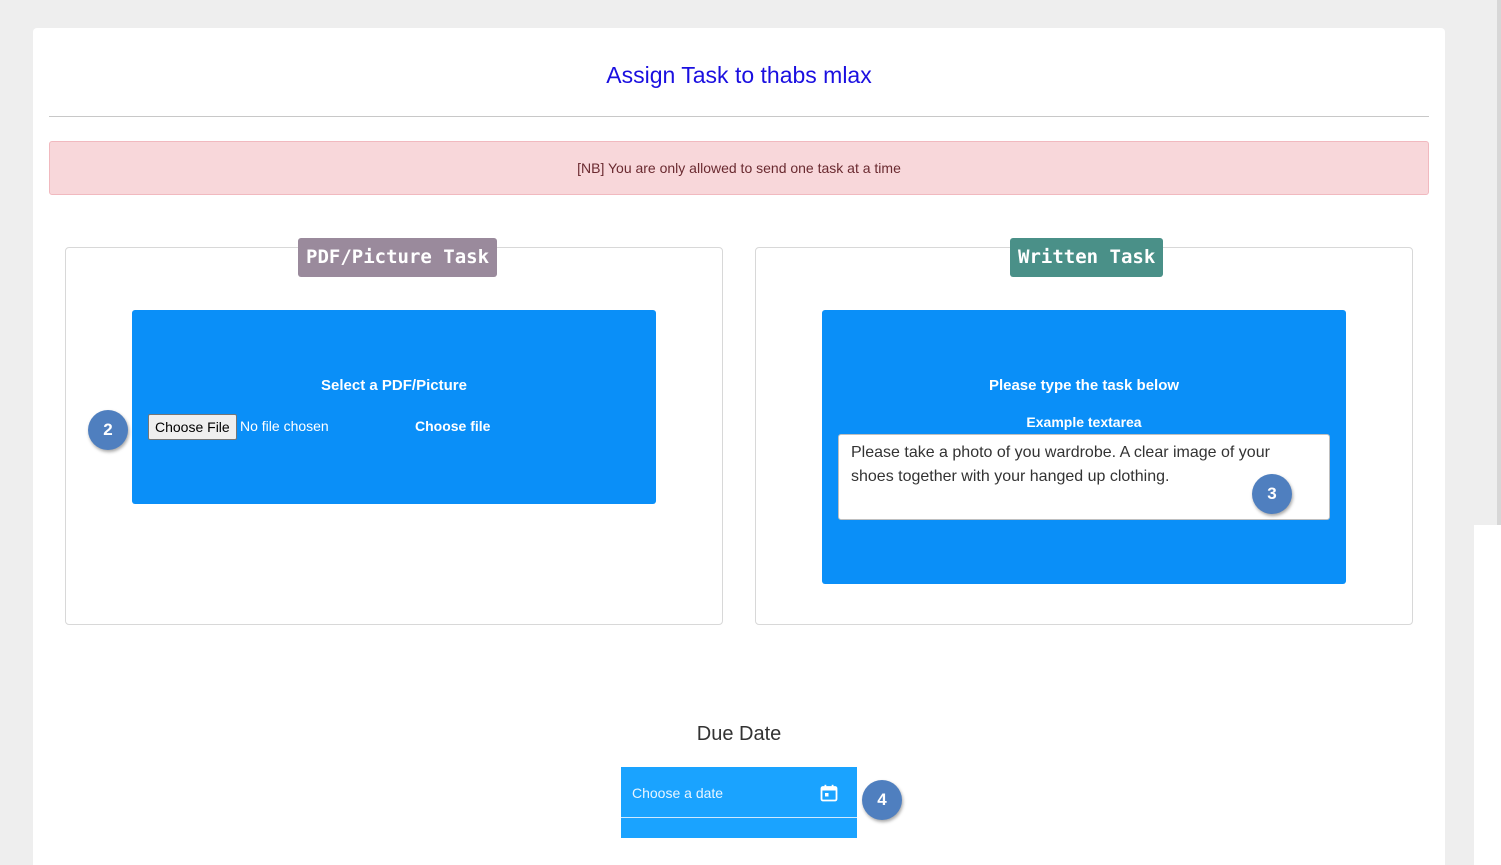 The image size is (1501, 865). I want to click on file-input-row: Choose File No file chosen Choose file, so click(398, 427).